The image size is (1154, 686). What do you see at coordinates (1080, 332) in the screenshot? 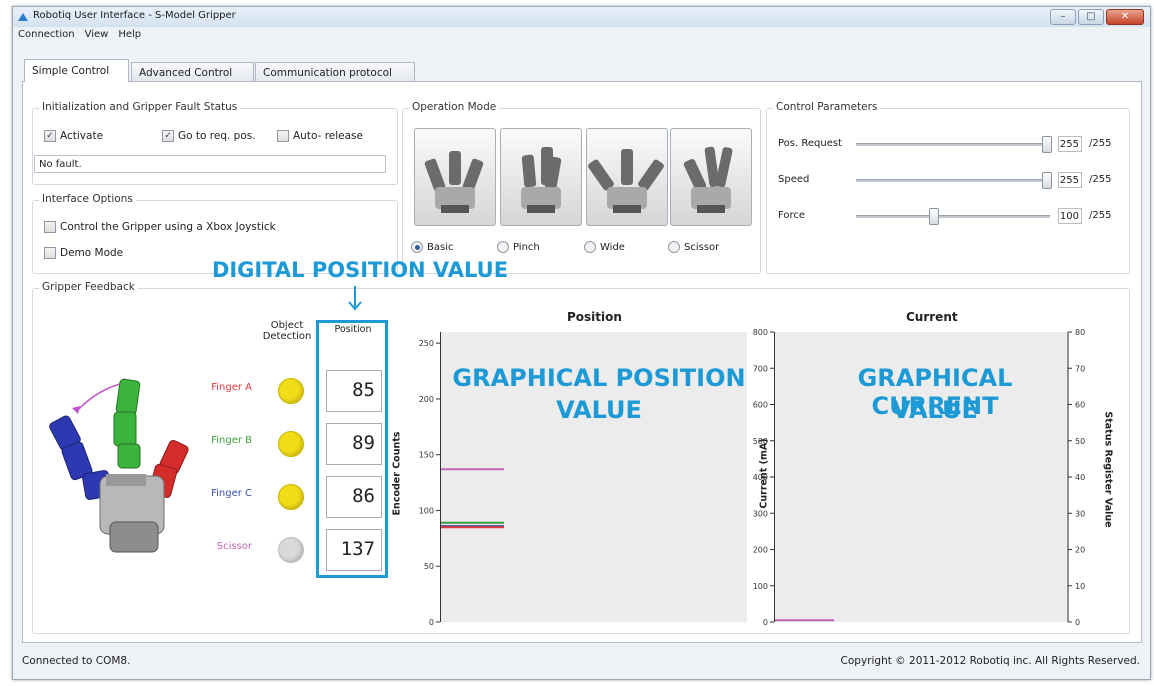
I see `y2-tick-label: 80` at bounding box center [1080, 332].